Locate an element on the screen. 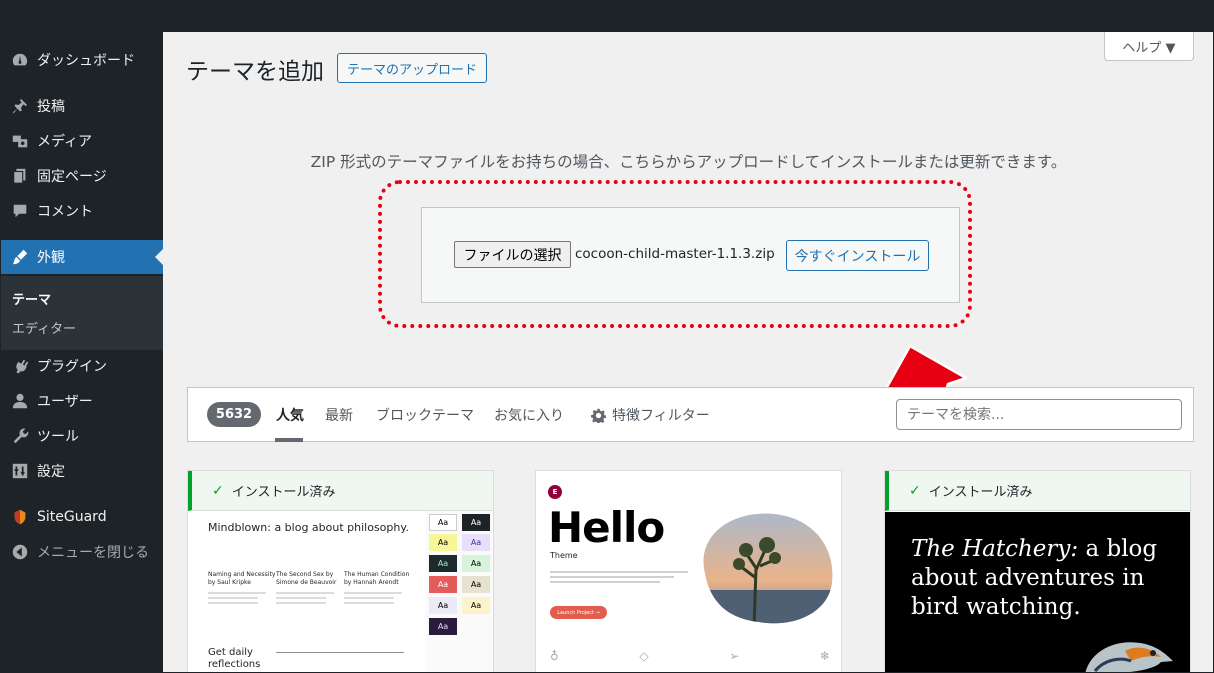  theme-count-badge: 5632 is located at coordinates (234, 414).